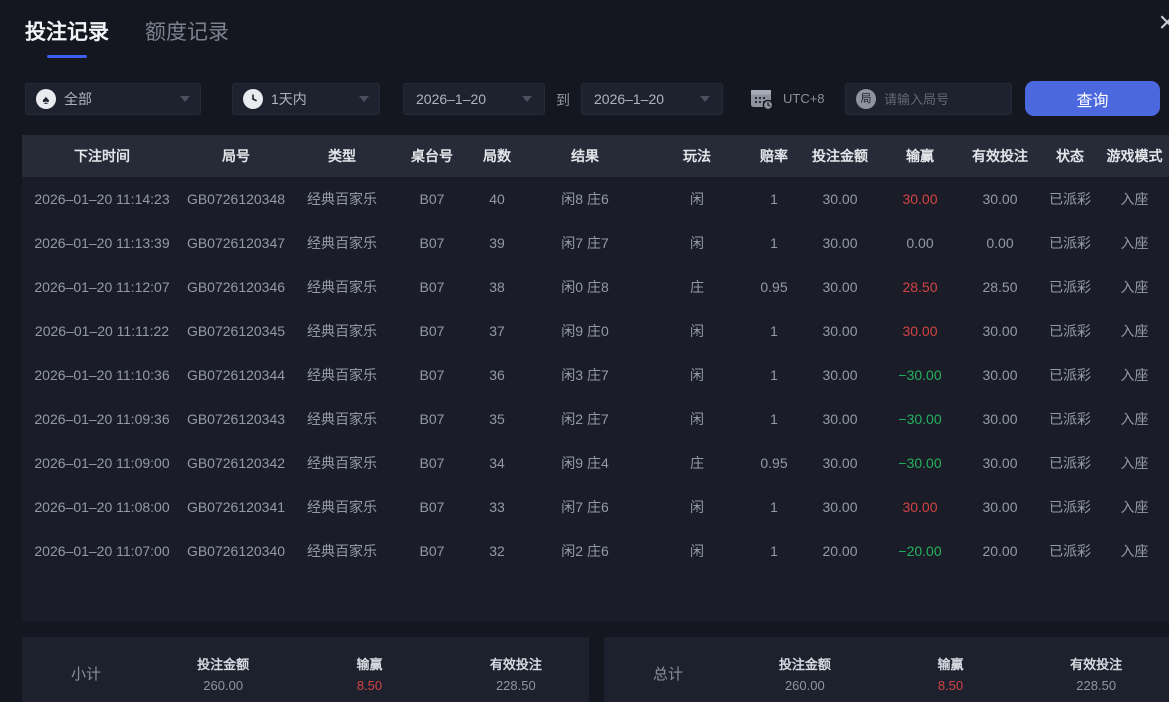 This screenshot has height=702, width=1169. Describe the element at coordinates (1096, 664) in the screenshot. I see `total-valid-label: 有效投注` at that location.